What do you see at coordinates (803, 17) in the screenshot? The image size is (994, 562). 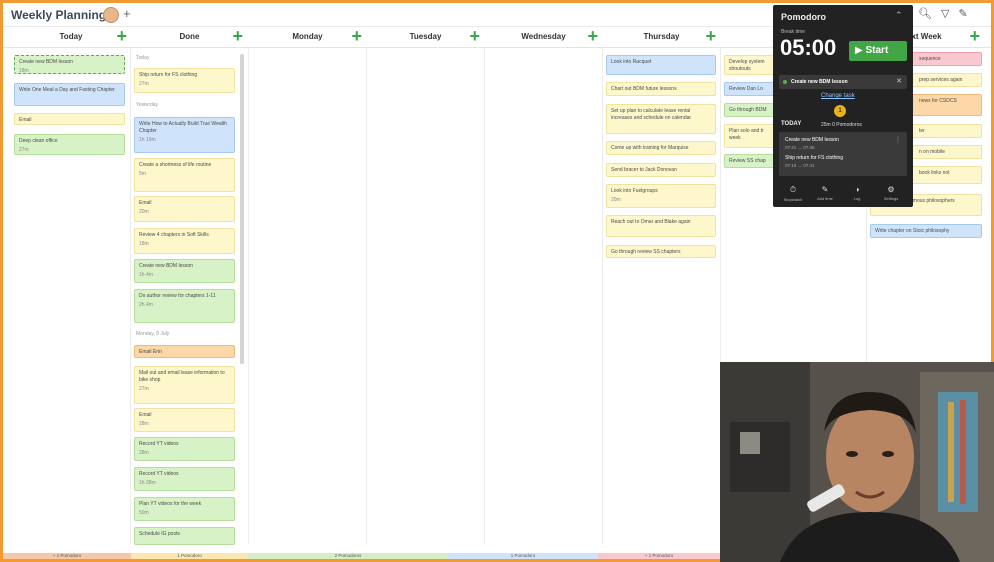 I see `pomodoro-title: Pomodoro` at bounding box center [803, 17].